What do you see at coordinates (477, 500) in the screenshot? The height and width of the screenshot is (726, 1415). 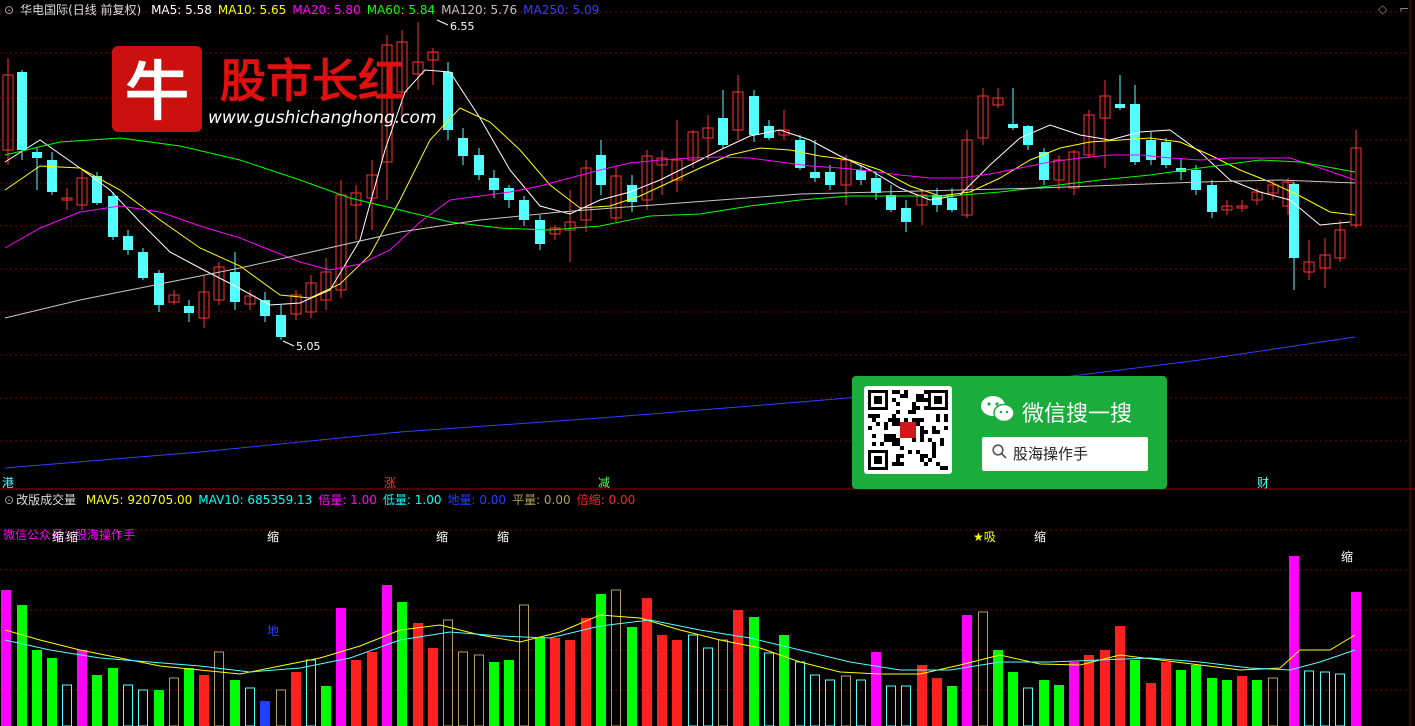 I see `volume-legend-item: 地量: 0.00` at bounding box center [477, 500].